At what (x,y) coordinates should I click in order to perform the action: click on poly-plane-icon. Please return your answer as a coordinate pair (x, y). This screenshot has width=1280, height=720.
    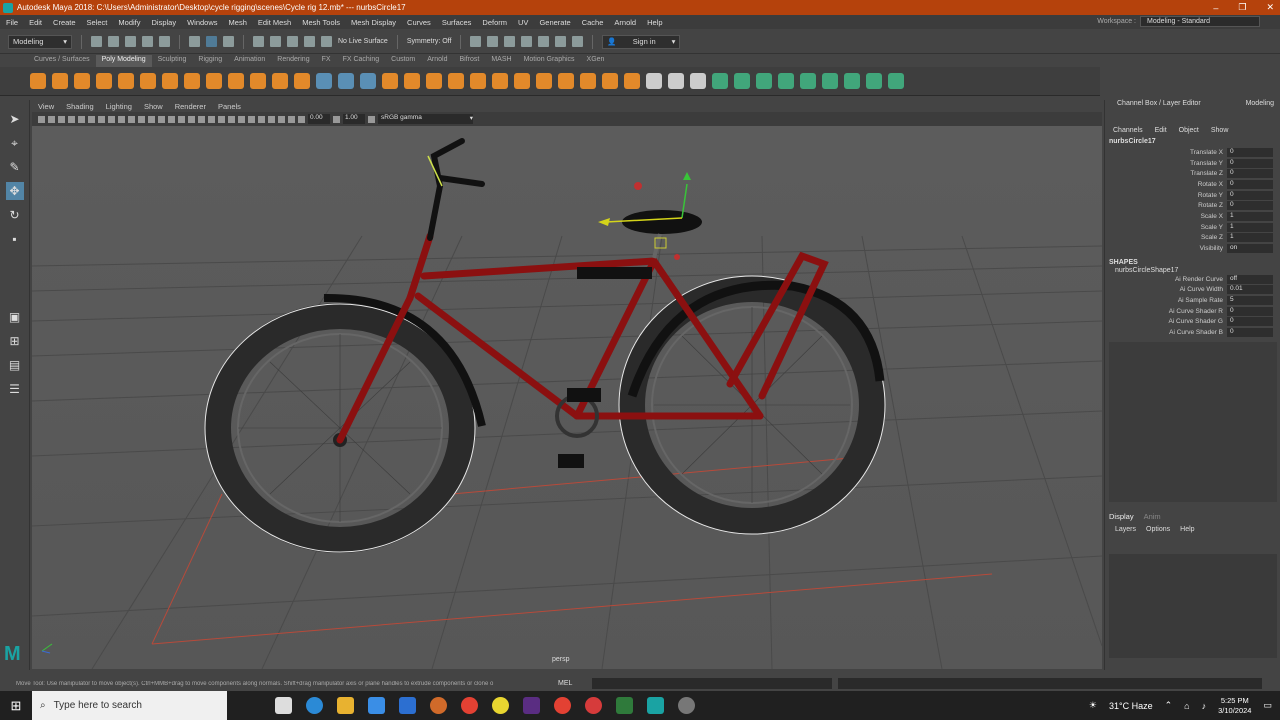
    Looking at the image, I should click on (148, 81).